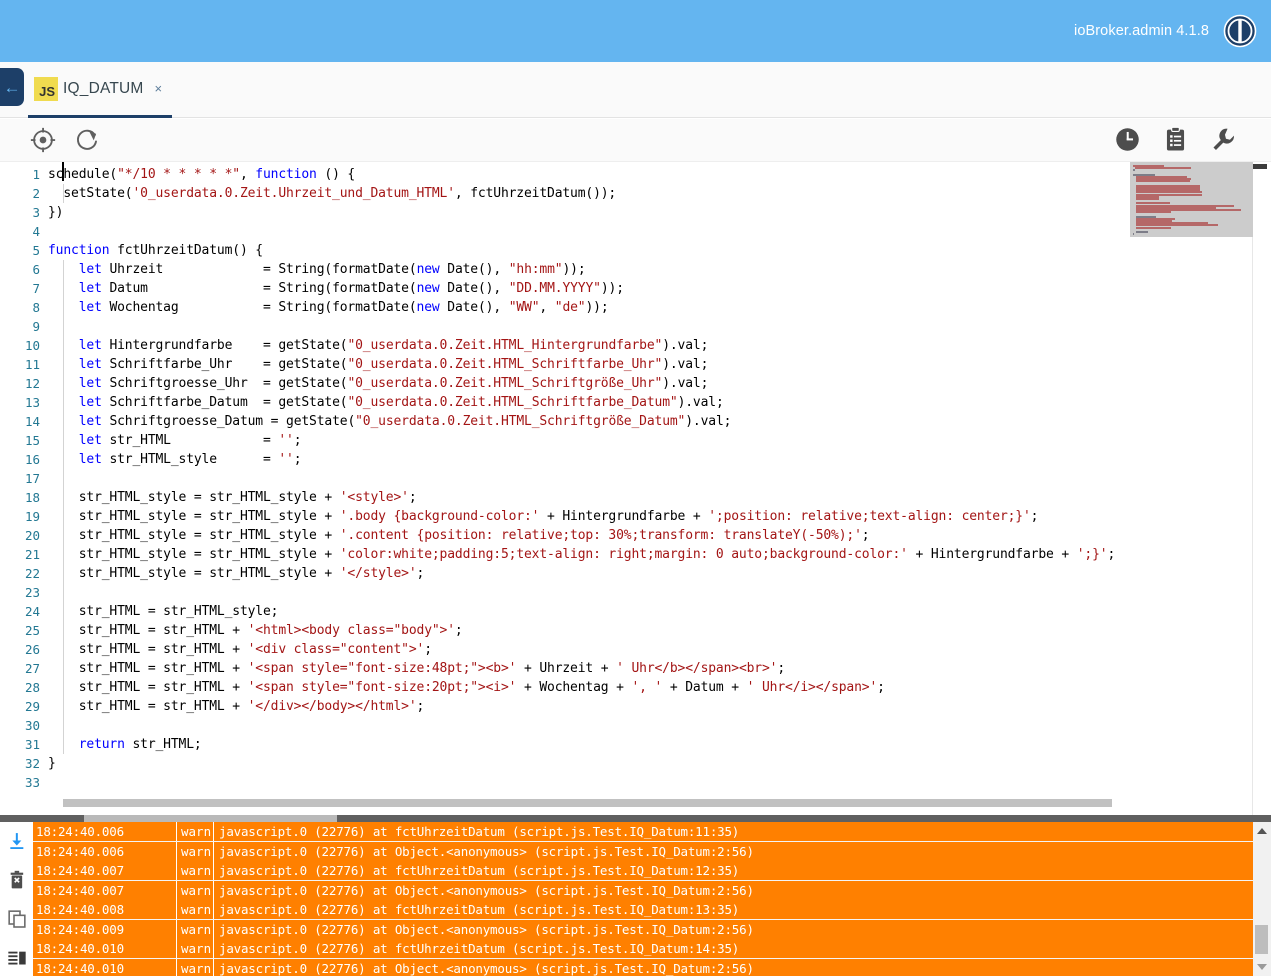  I want to click on code-line: schedule("*/10 * * * * *", function () {, so click(201, 174).